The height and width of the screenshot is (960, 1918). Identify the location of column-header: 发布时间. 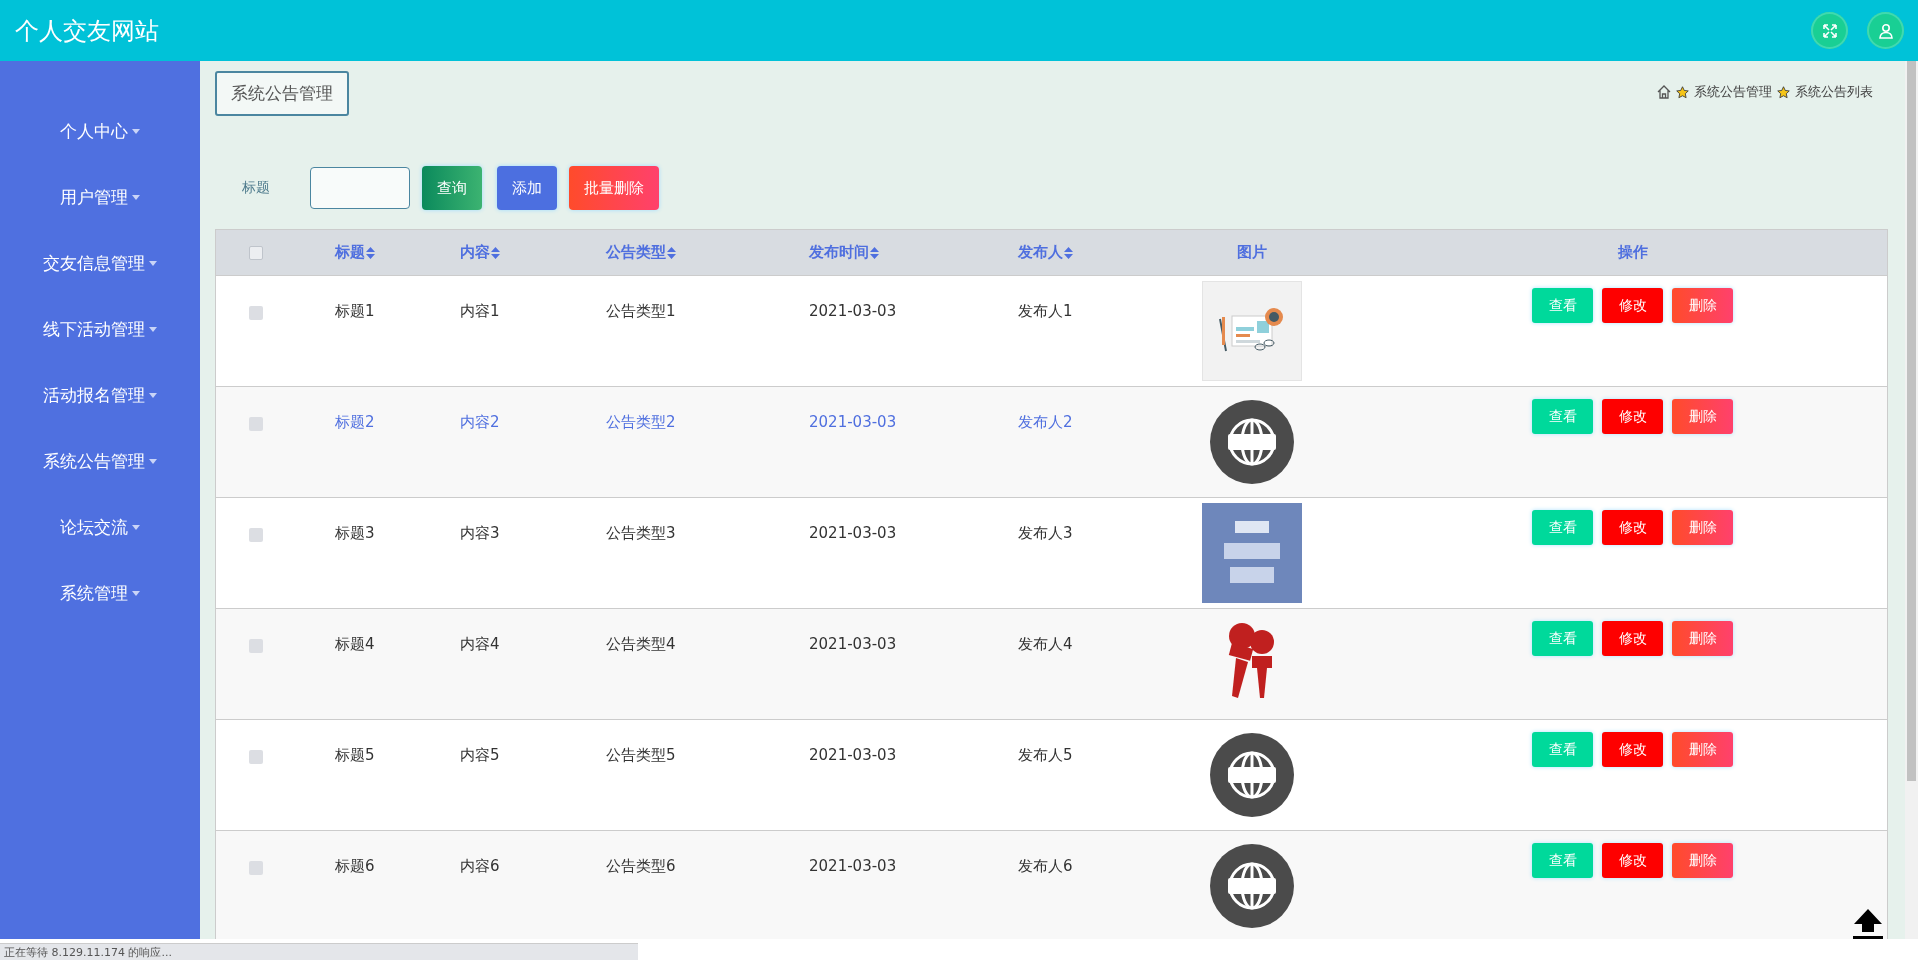
(913, 252).